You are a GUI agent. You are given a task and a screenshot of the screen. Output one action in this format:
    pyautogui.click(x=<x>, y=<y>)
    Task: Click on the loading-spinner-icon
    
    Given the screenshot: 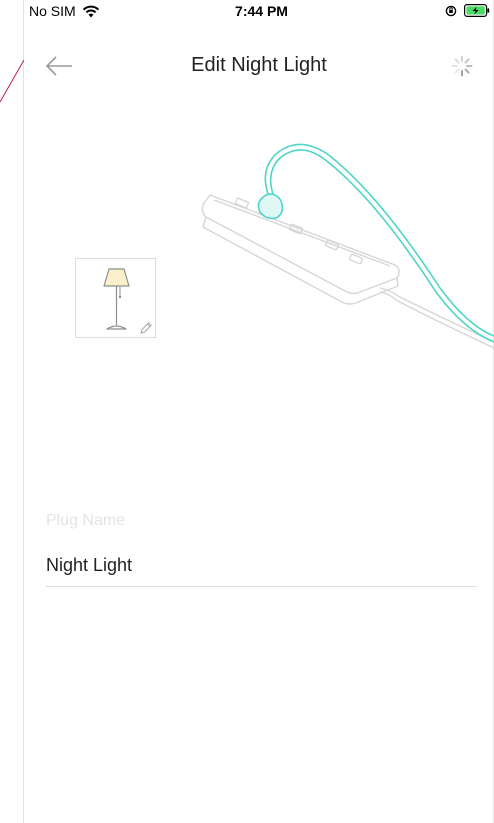 What is the action you would take?
    pyautogui.click(x=462, y=66)
    